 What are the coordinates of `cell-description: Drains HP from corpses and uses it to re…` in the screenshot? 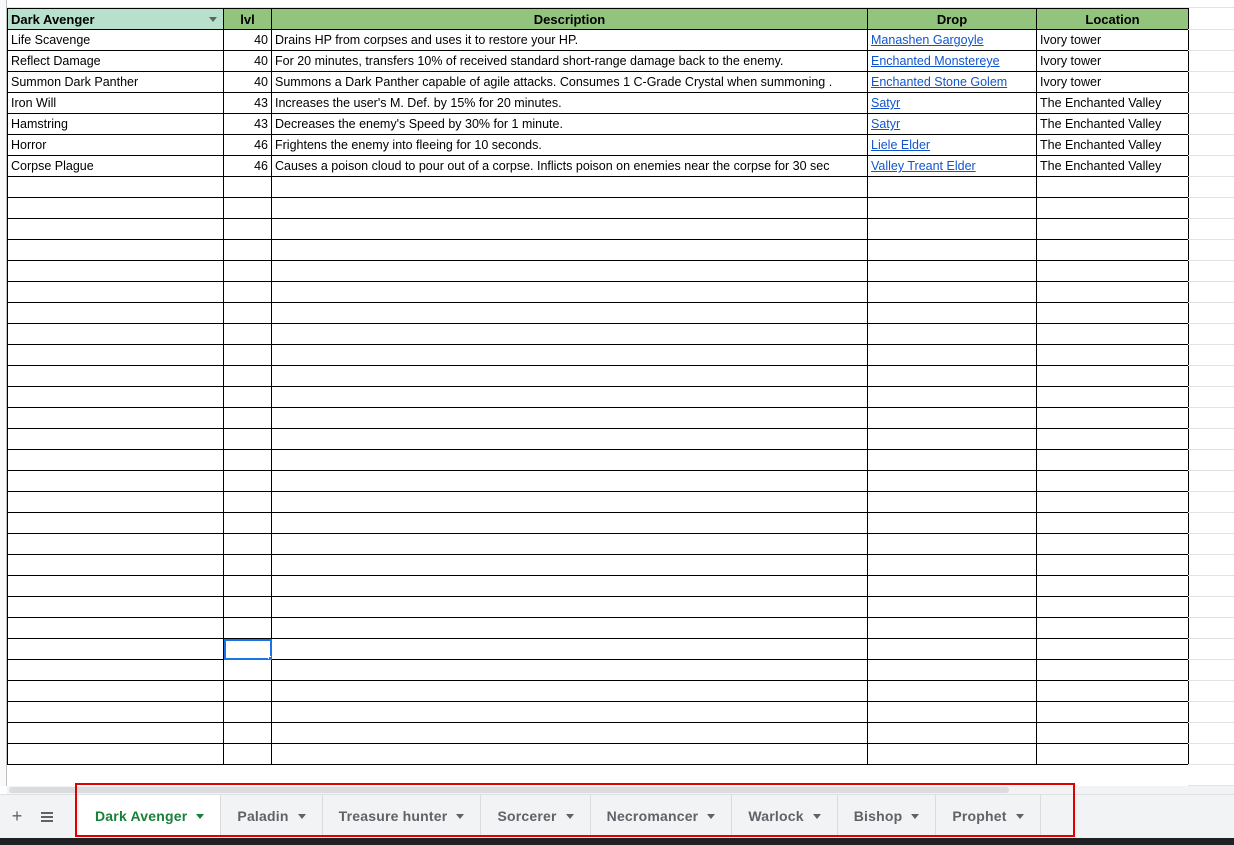 It's located at (569, 40).